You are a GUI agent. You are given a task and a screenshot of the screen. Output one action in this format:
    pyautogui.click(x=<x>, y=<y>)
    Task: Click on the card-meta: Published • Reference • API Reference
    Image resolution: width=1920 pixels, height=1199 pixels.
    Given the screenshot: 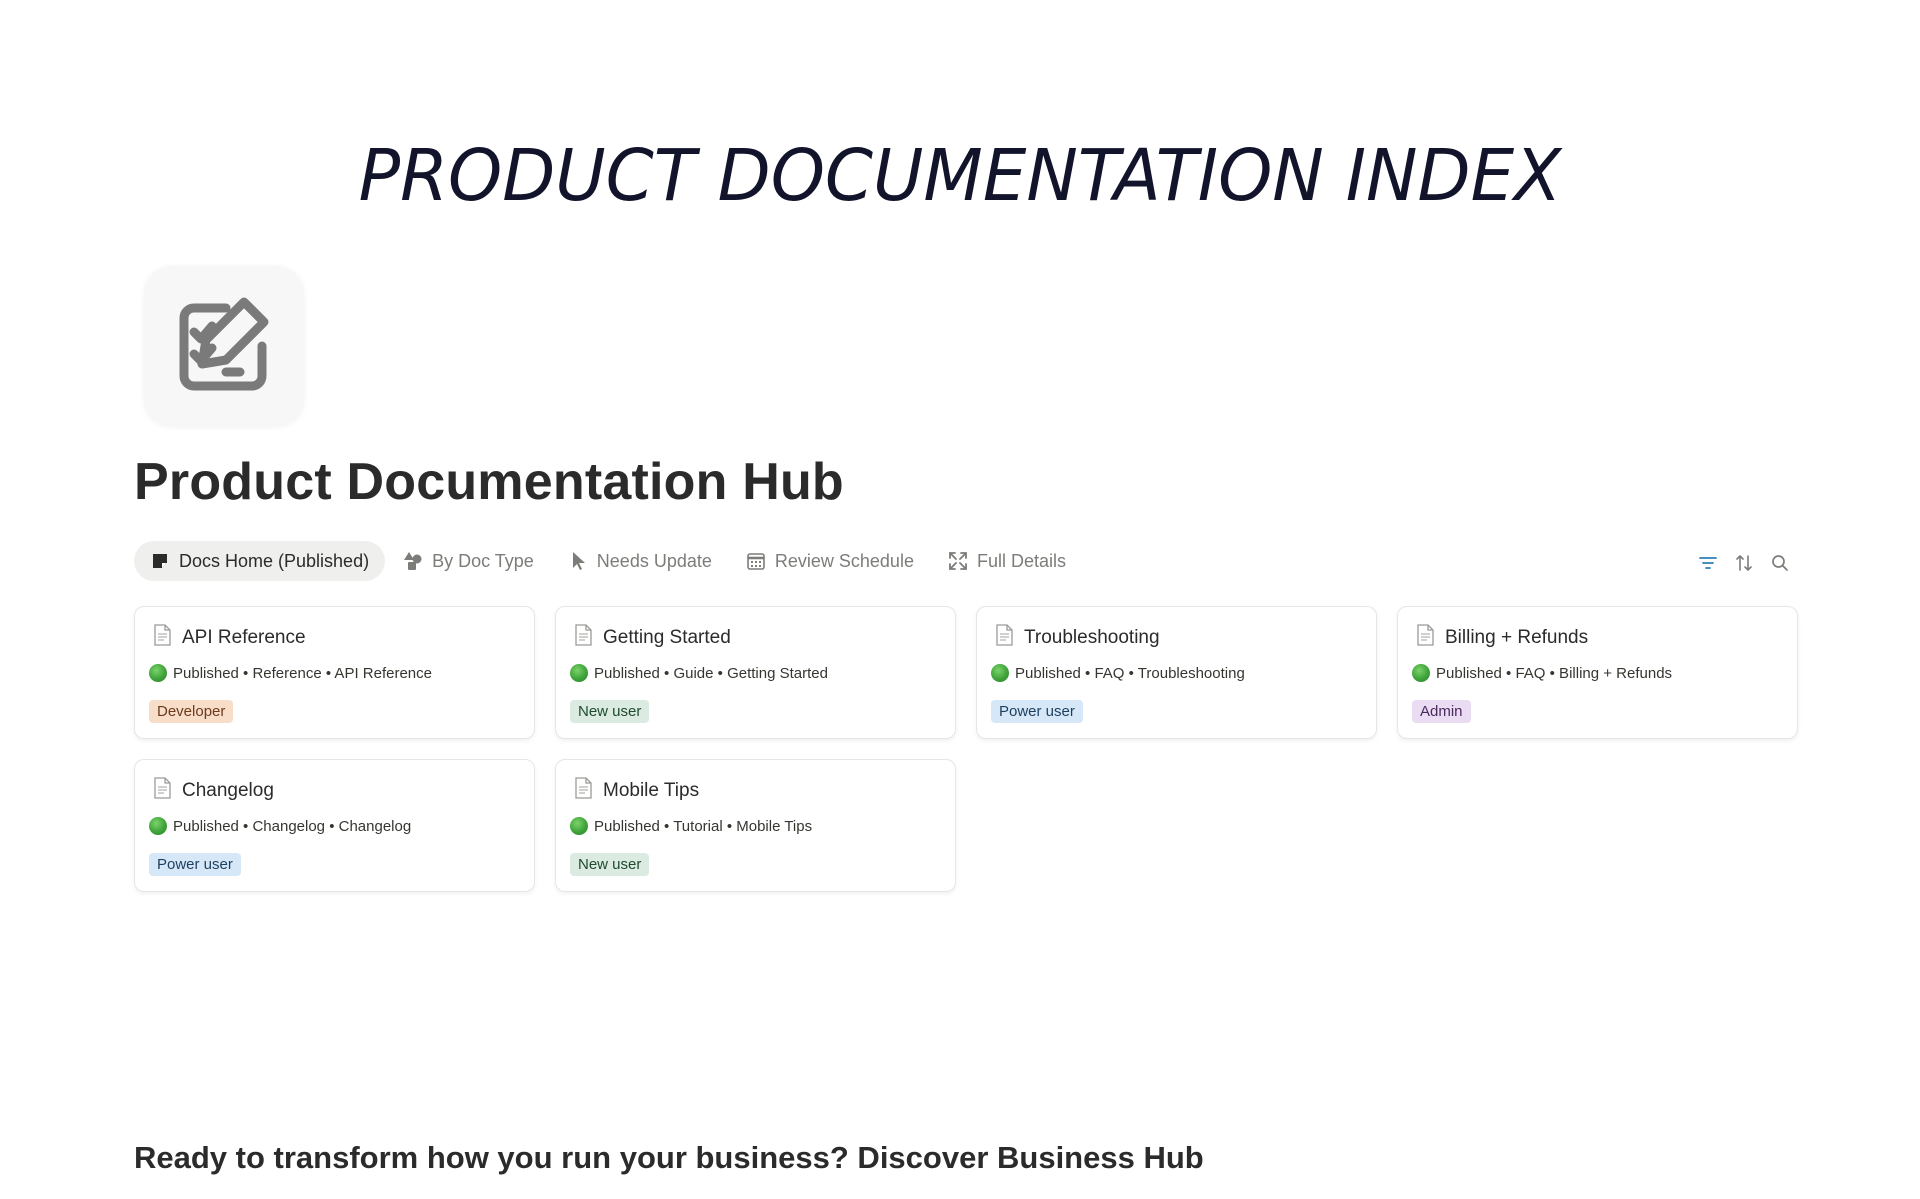 What is the action you would take?
    pyautogui.click(x=290, y=673)
    